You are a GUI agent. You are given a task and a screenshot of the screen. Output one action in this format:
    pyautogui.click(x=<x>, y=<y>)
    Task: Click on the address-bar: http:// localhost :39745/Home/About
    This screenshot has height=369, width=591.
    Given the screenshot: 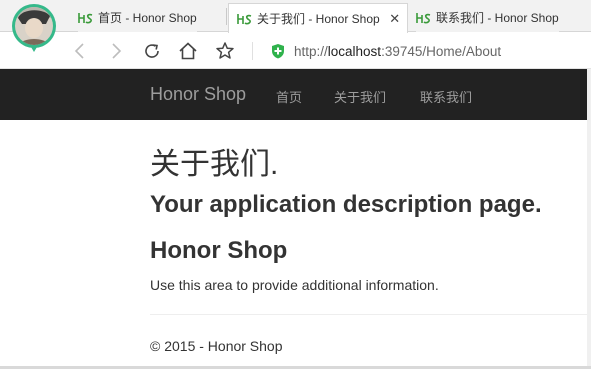 What is the action you would take?
    pyautogui.click(x=385, y=51)
    